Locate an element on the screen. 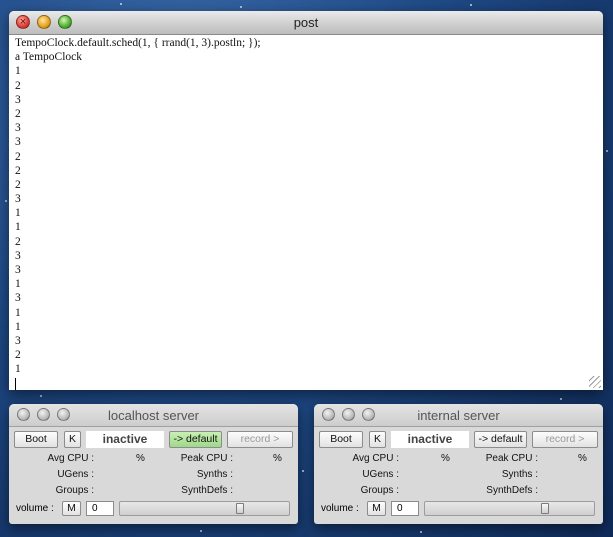 Image resolution: width=613 pixels, height=537 pixels. text-cursor is located at coordinates (15, 383).